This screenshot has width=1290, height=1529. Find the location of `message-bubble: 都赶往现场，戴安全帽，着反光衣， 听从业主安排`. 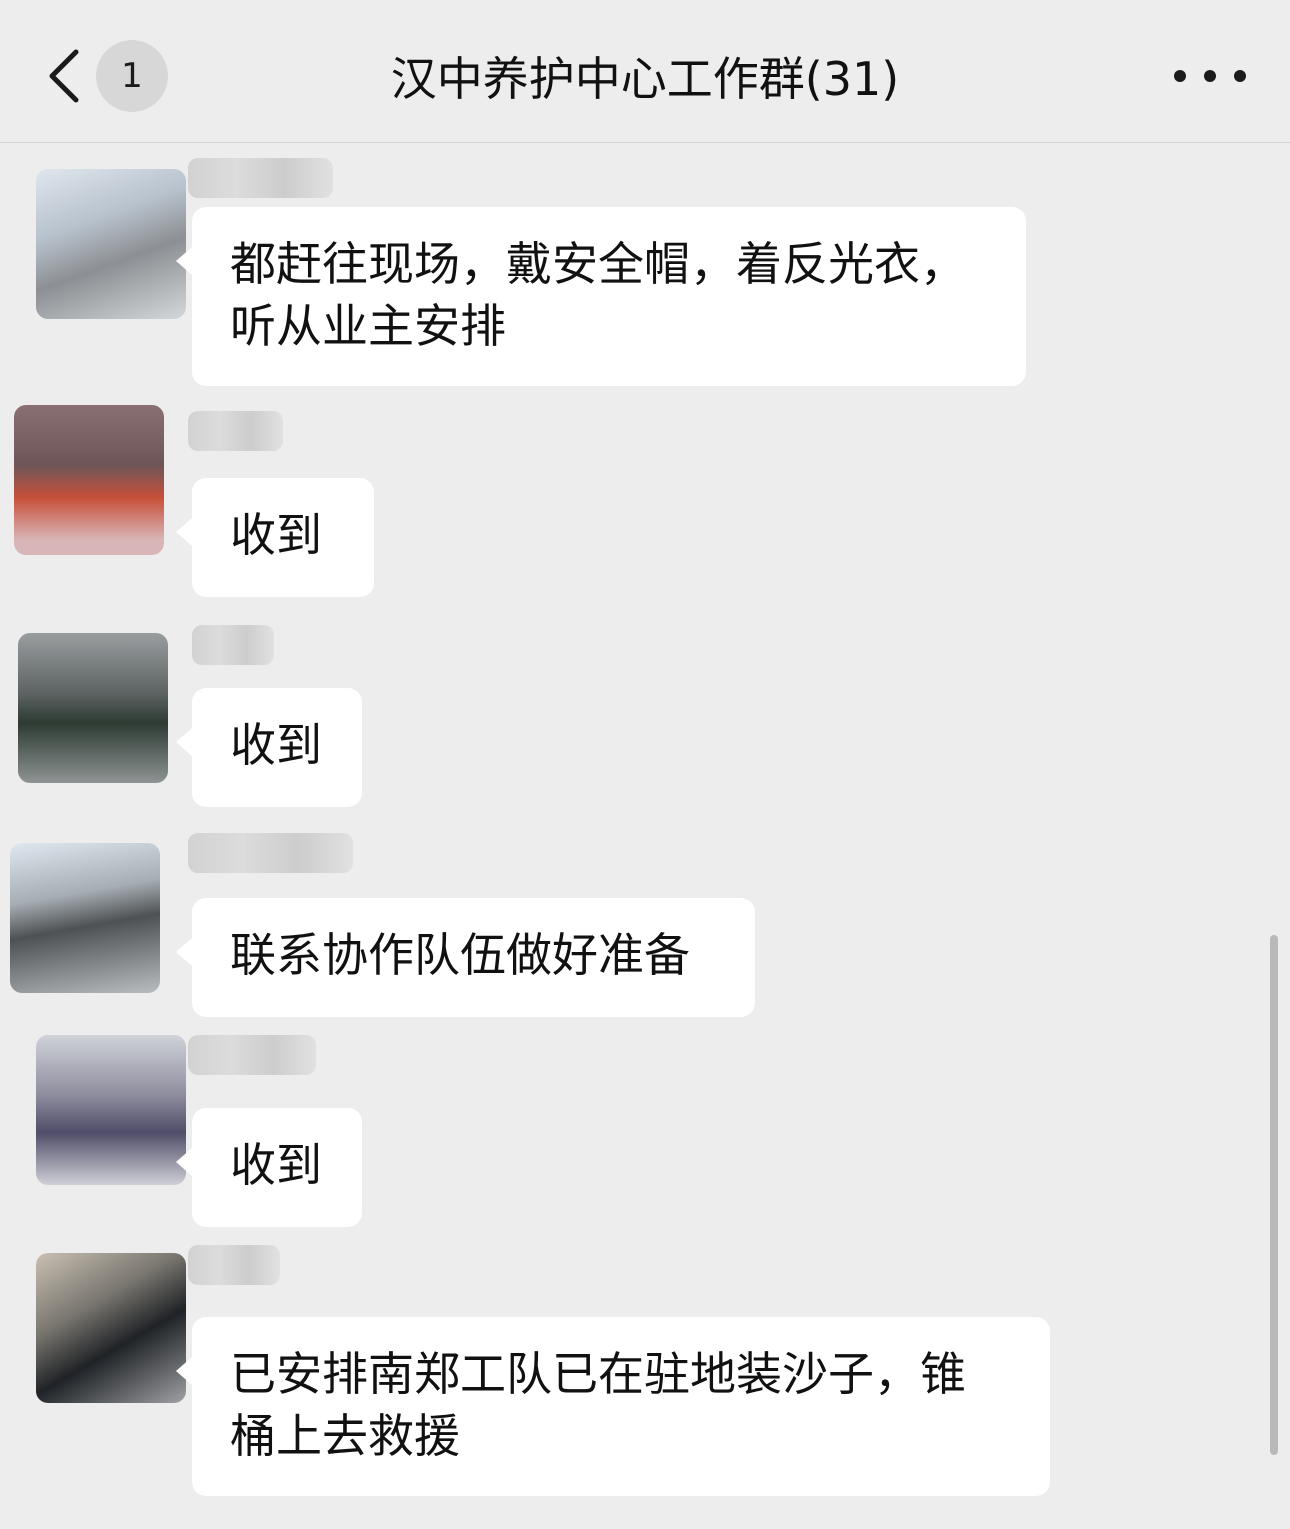

message-bubble: 都赶往现场，戴安全帽，着反光衣， 听从业主安排 is located at coordinates (601, 296).